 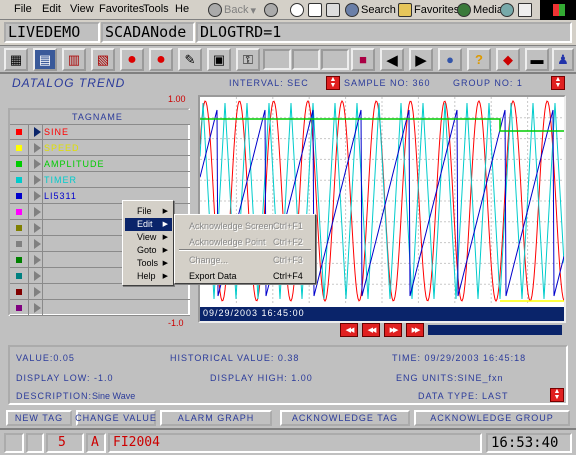 I want to click on context-menu-item-edit: Edit ▶, so click(x=148, y=224).